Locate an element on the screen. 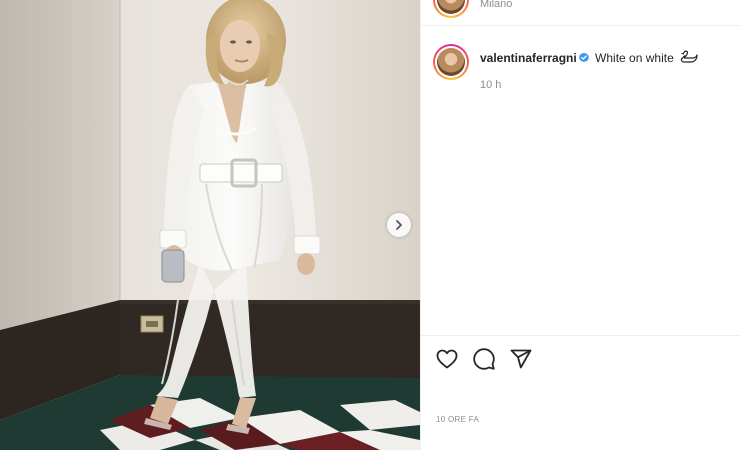  next-photo-button is located at coordinates (399, 225).